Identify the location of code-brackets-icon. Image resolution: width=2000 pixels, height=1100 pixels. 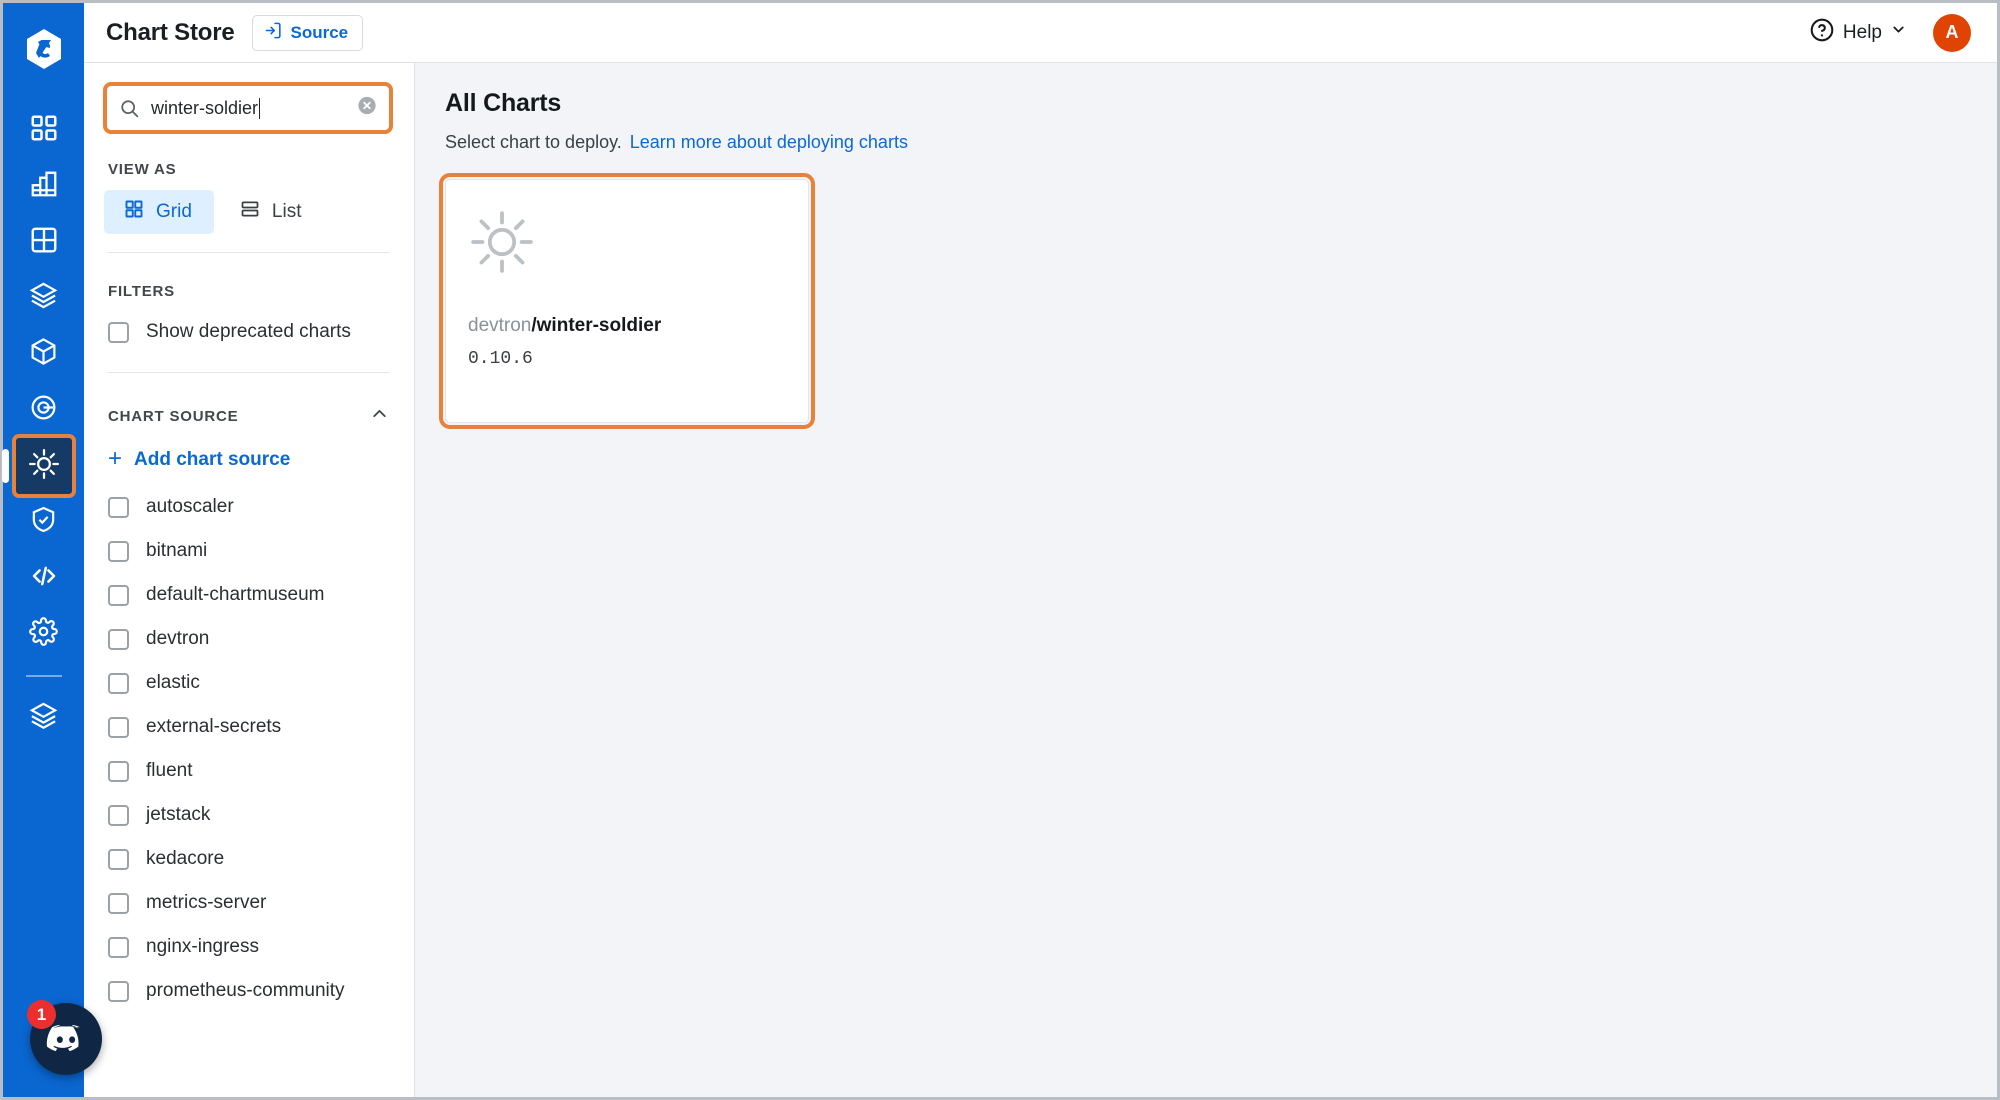
(44, 578).